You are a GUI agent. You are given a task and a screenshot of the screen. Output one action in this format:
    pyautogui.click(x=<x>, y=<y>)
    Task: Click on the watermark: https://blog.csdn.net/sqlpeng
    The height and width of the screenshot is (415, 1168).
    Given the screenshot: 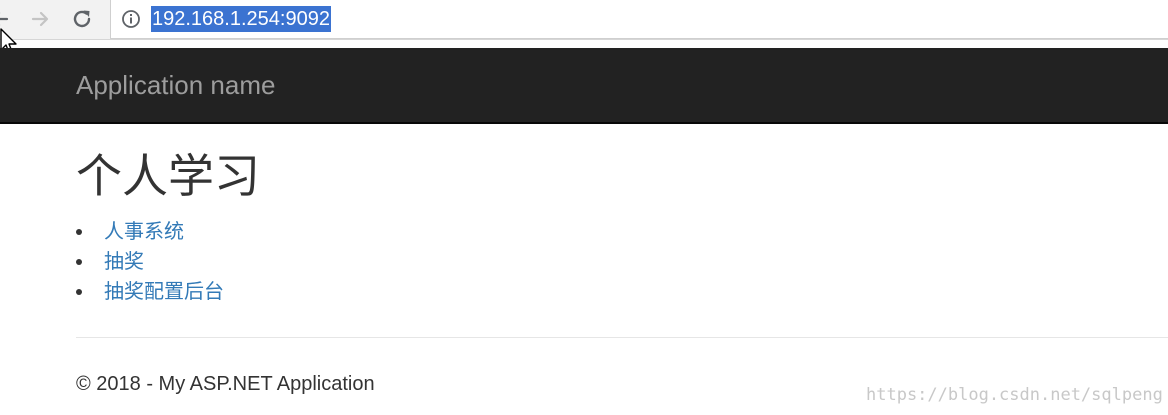 What is the action you would take?
    pyautogui.click(x=1014, y=395)
    